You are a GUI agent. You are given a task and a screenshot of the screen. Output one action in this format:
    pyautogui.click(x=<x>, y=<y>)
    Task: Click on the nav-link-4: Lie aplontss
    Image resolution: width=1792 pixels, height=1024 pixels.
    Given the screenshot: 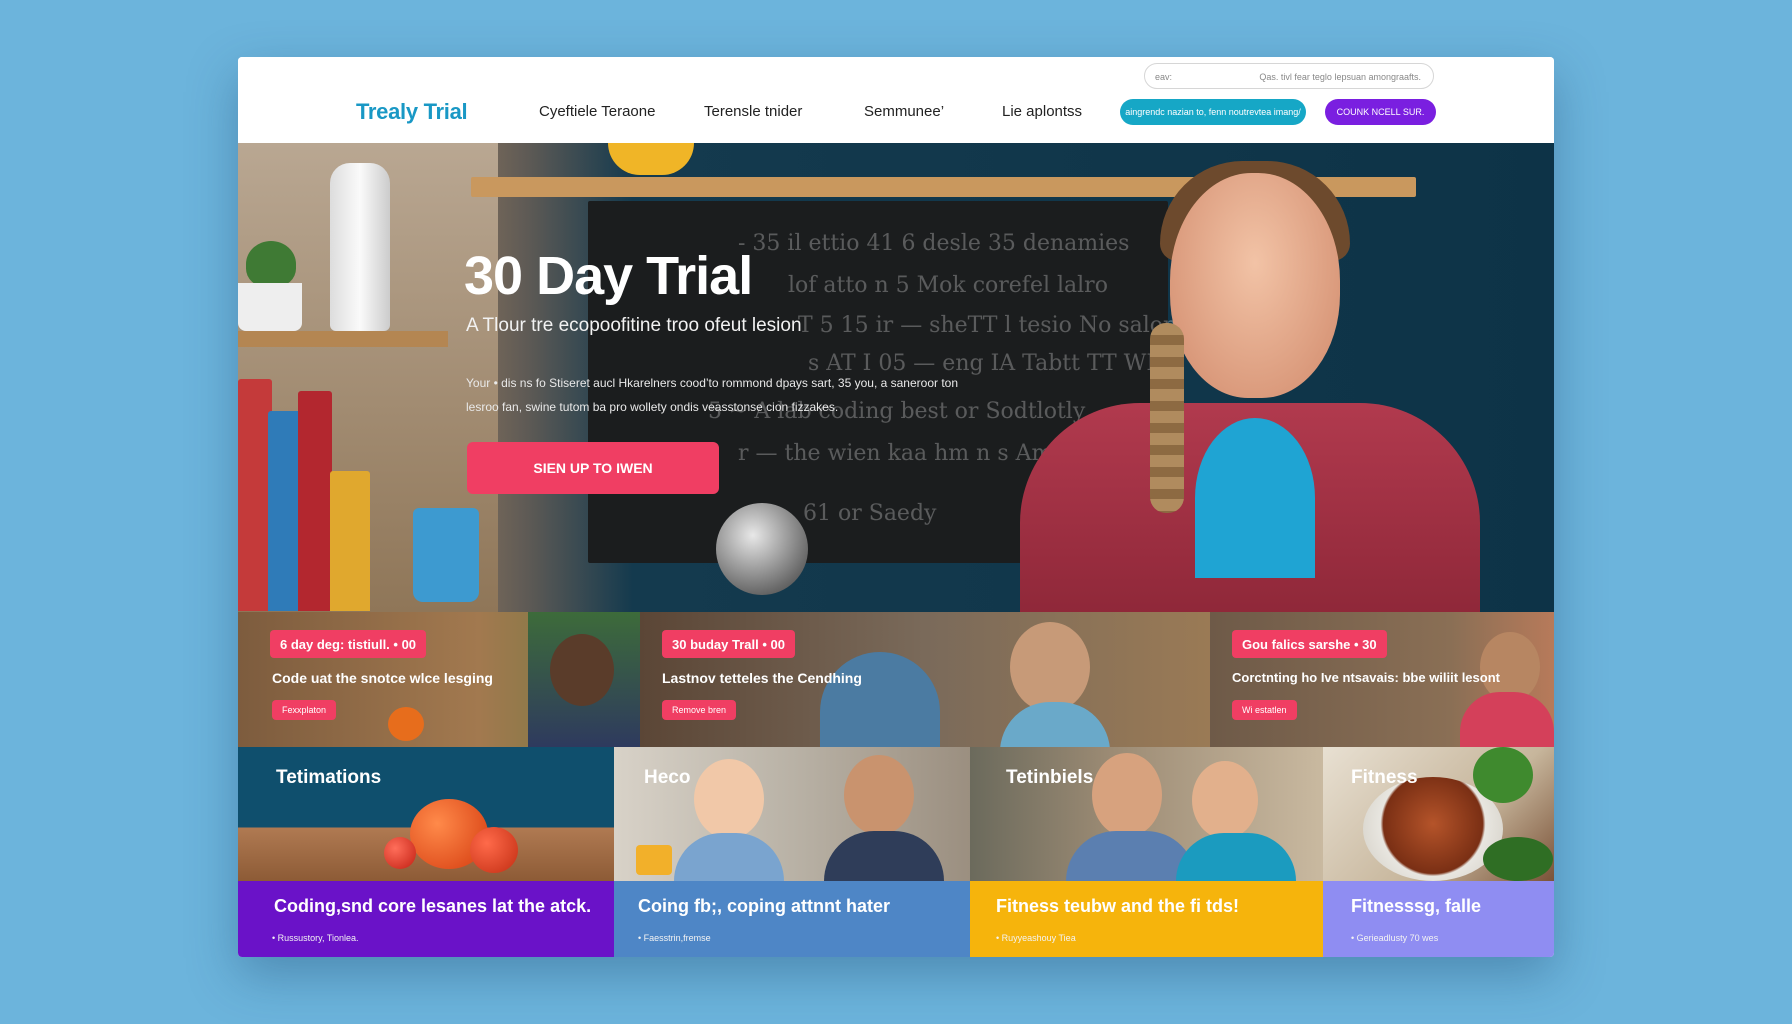 What is the action you would take?
    pyautogui.click(x=1042, y=111)
    